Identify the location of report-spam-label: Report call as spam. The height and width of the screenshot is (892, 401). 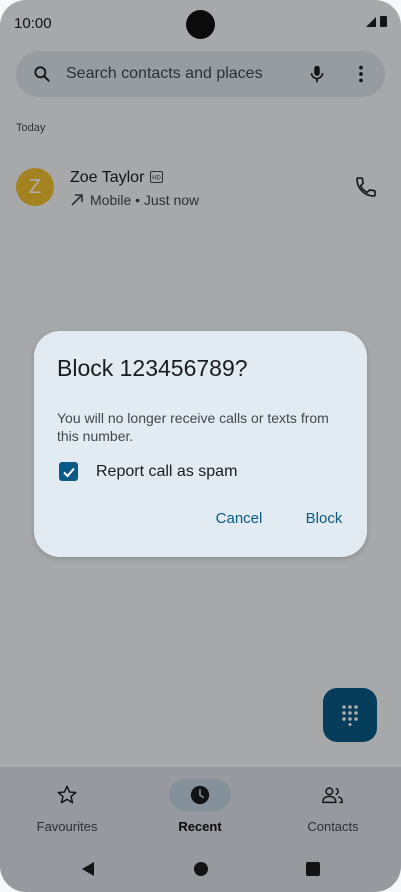
(166, 472).